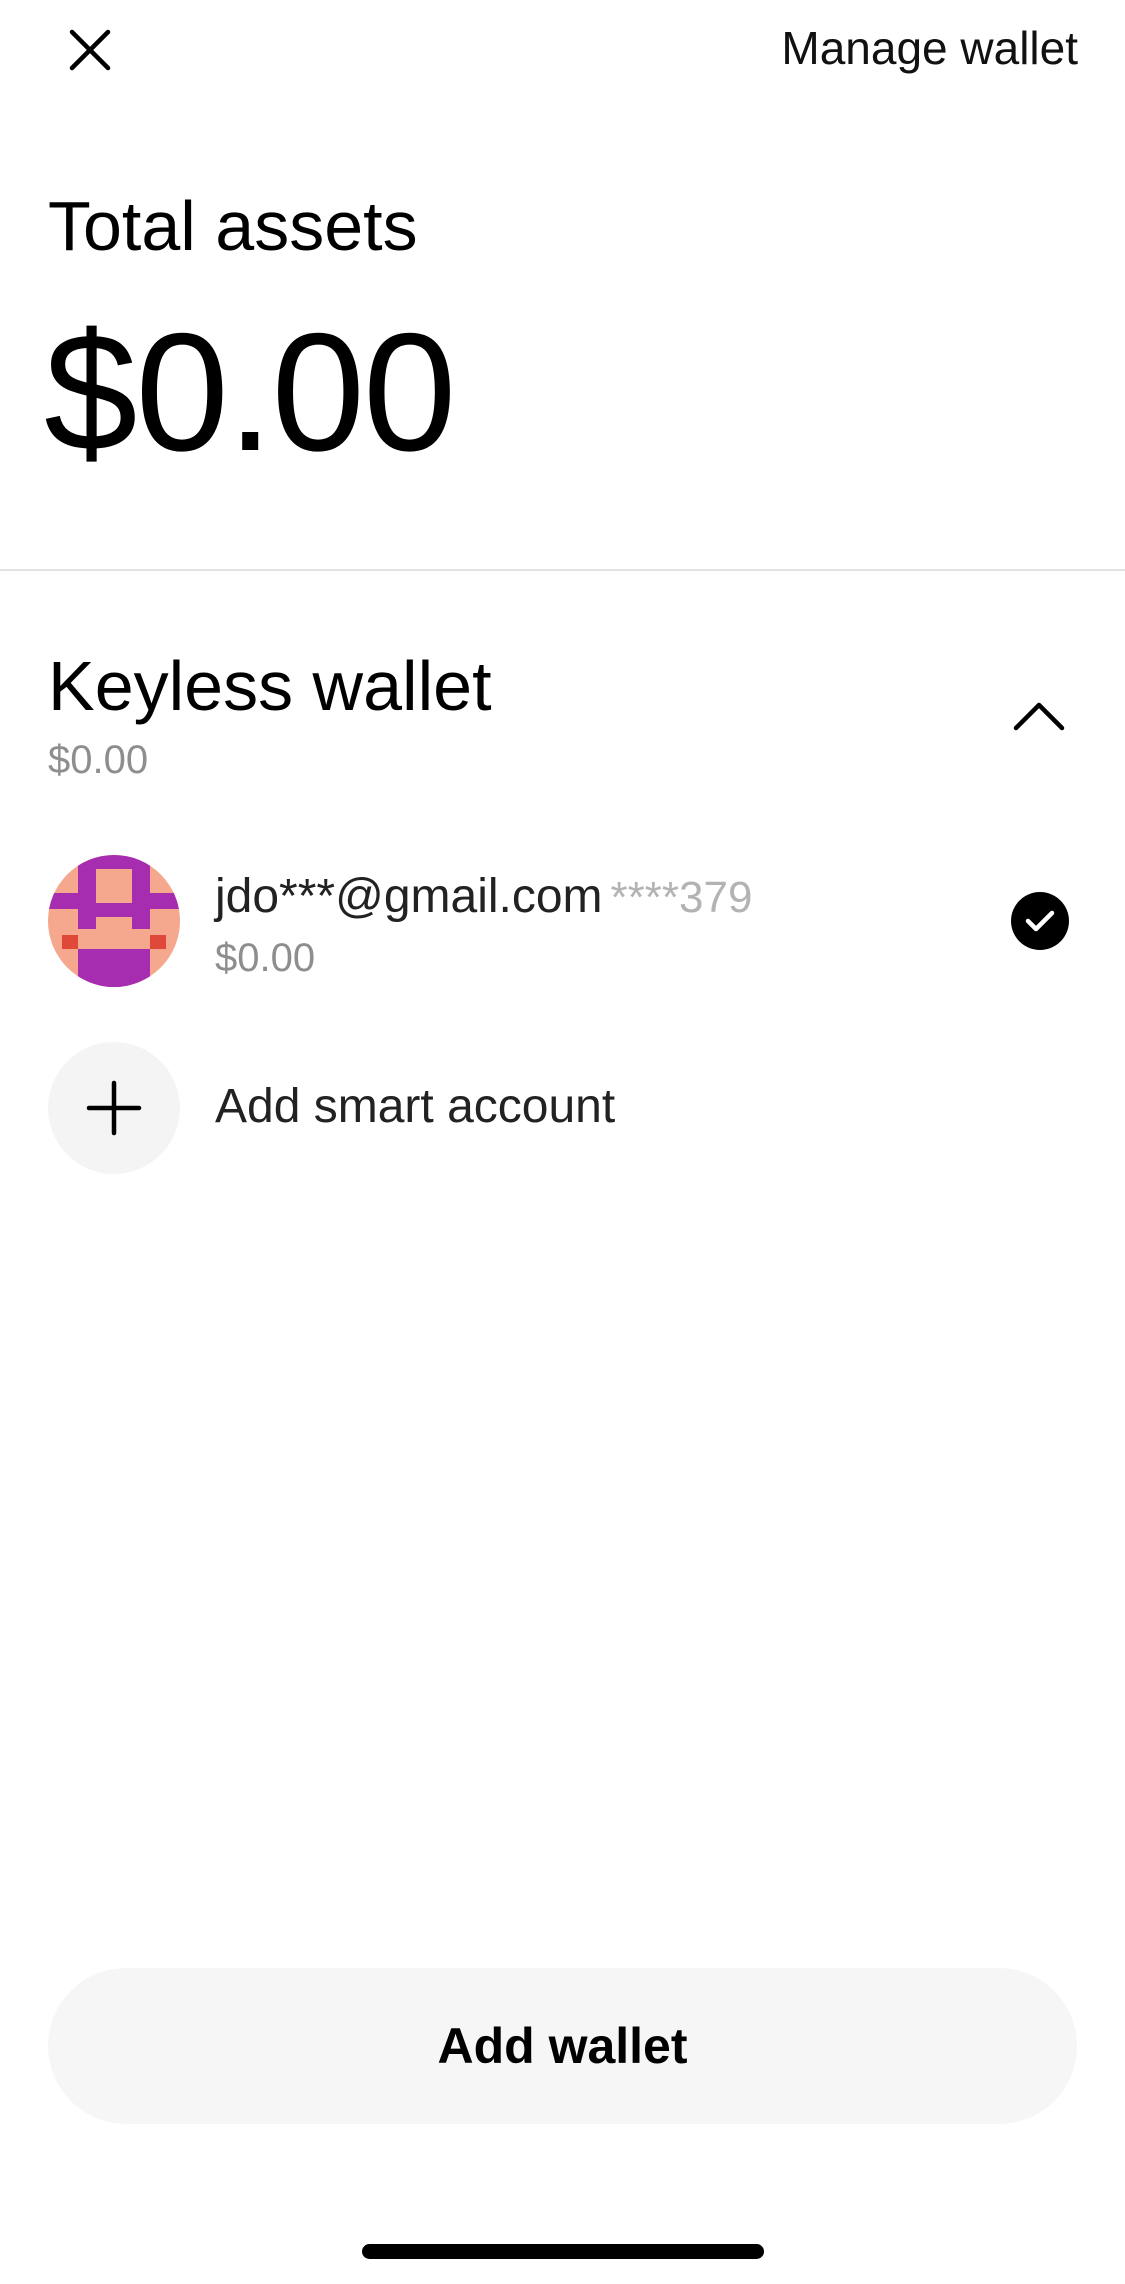  I want to click on collapse-toggle, so click(1039, 716).